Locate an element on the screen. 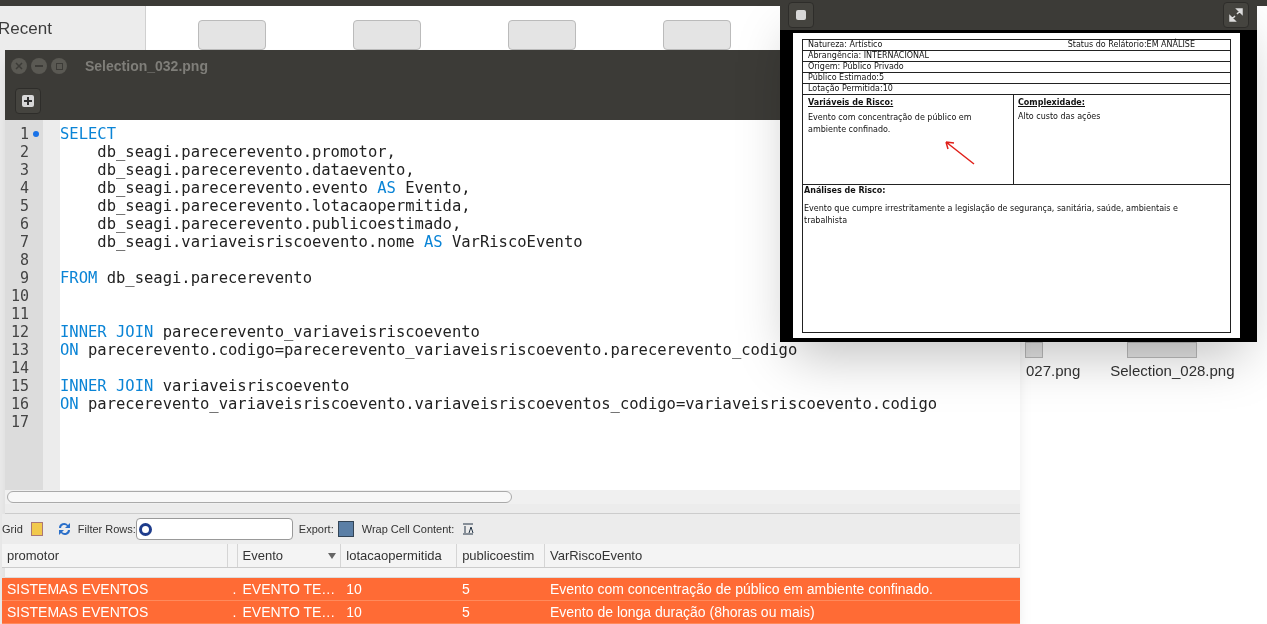  code-line: ON parecerevento_variaveisriscoevento.variaveisriscoeventos_codigo=variaveisriscoevento.codigo is located at coordinates (499, 404).